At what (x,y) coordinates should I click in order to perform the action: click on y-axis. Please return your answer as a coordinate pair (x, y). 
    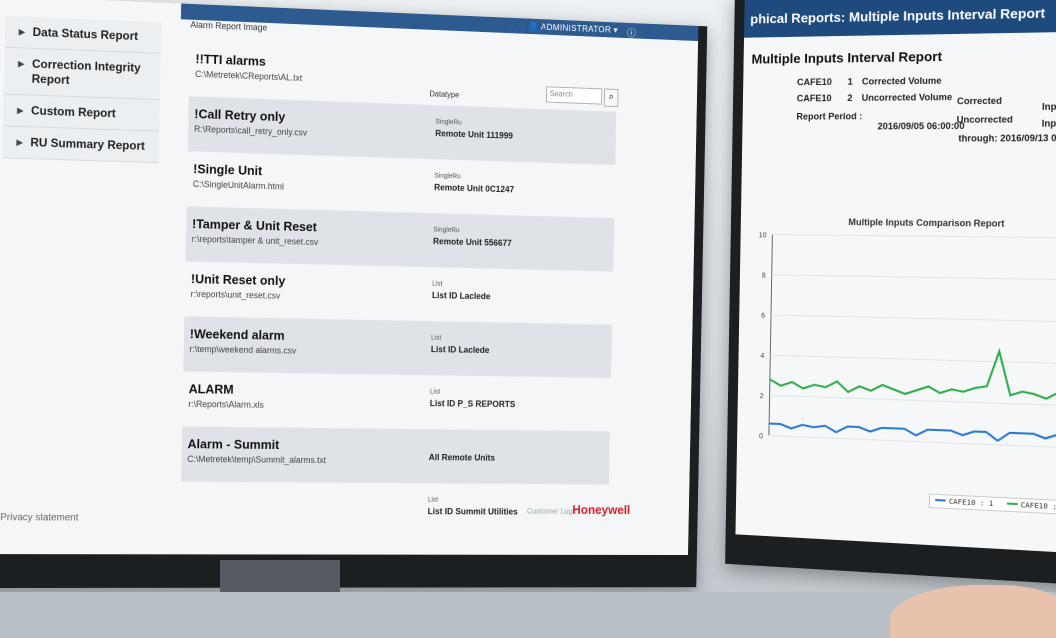
    Looking at the image, I should click on (770, 334).